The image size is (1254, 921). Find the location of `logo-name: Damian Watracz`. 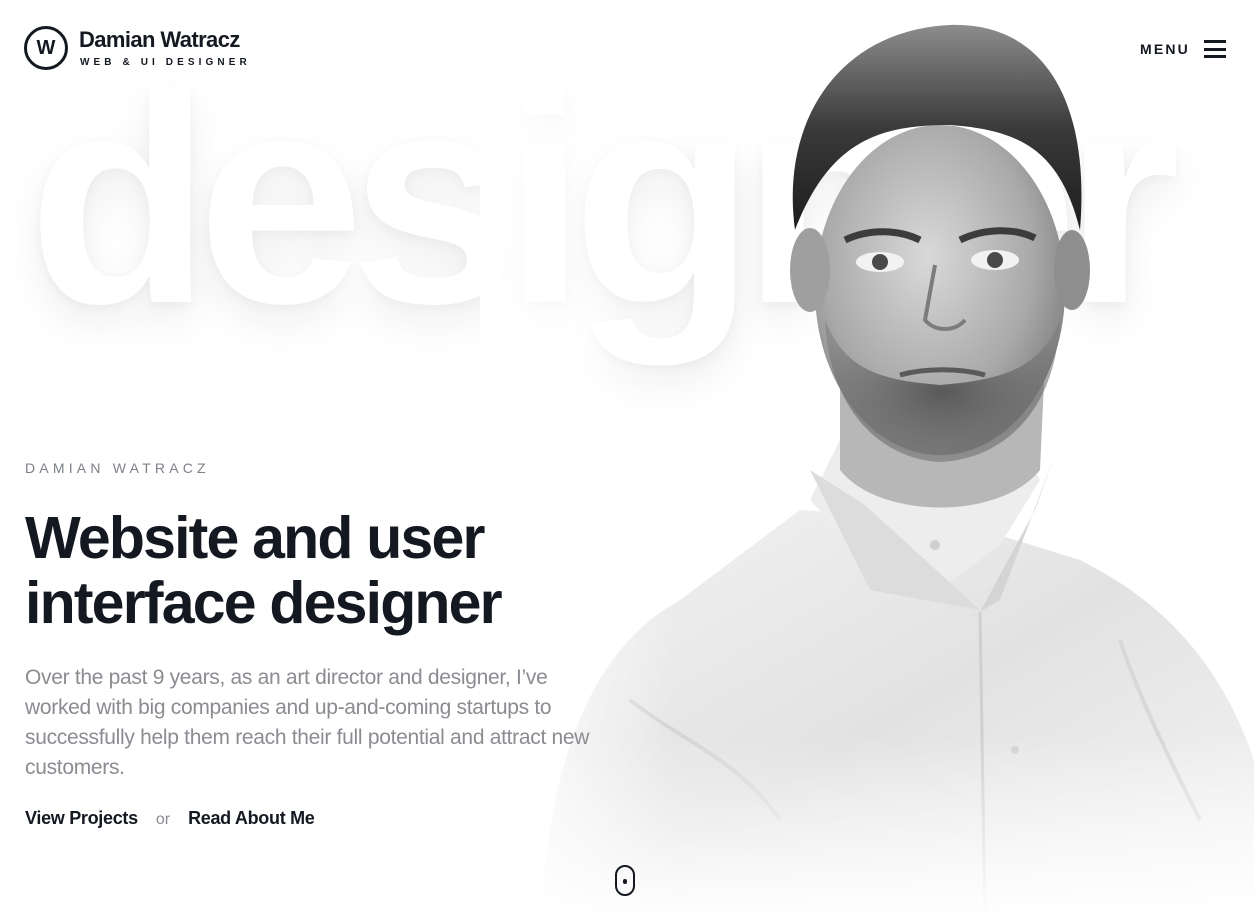

logo-name: Damian Watracz is located at coordinates (159, 40).